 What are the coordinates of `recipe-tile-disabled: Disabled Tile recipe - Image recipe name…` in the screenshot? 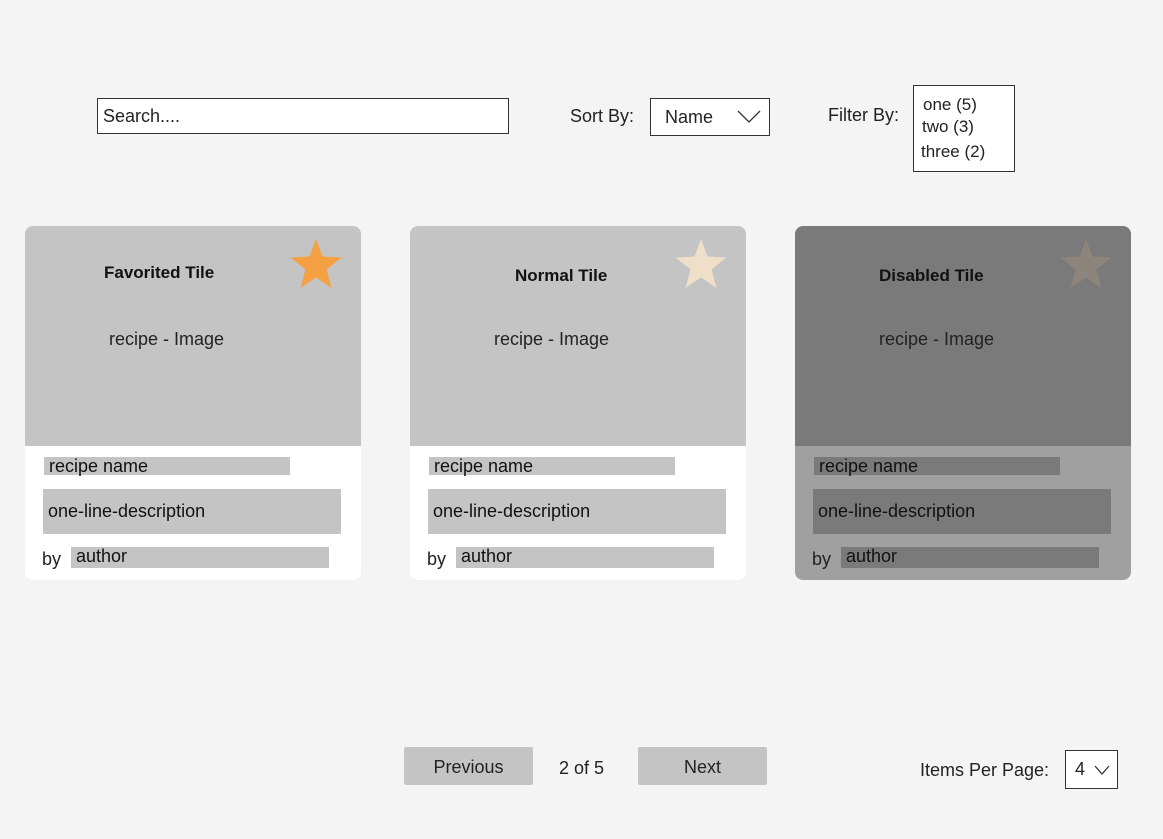 It's located at (963, 403).